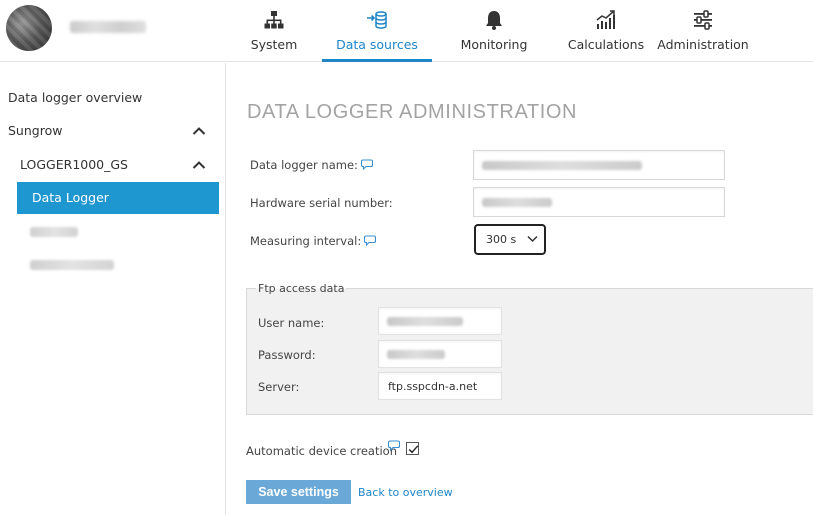  Describe the element at coordinates (75, 97) in the screenshot. I see `sidebar-item-label: Data logger overview` at that location.